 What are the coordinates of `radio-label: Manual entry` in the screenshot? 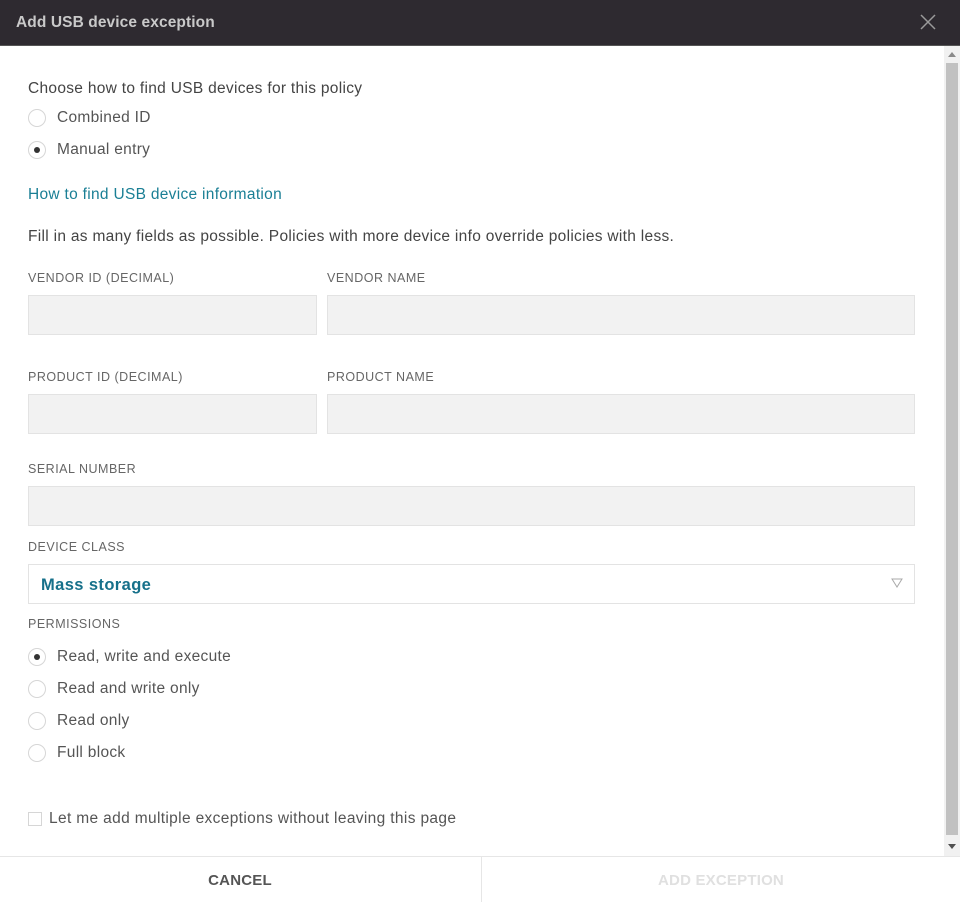 It's located at (104, 149).